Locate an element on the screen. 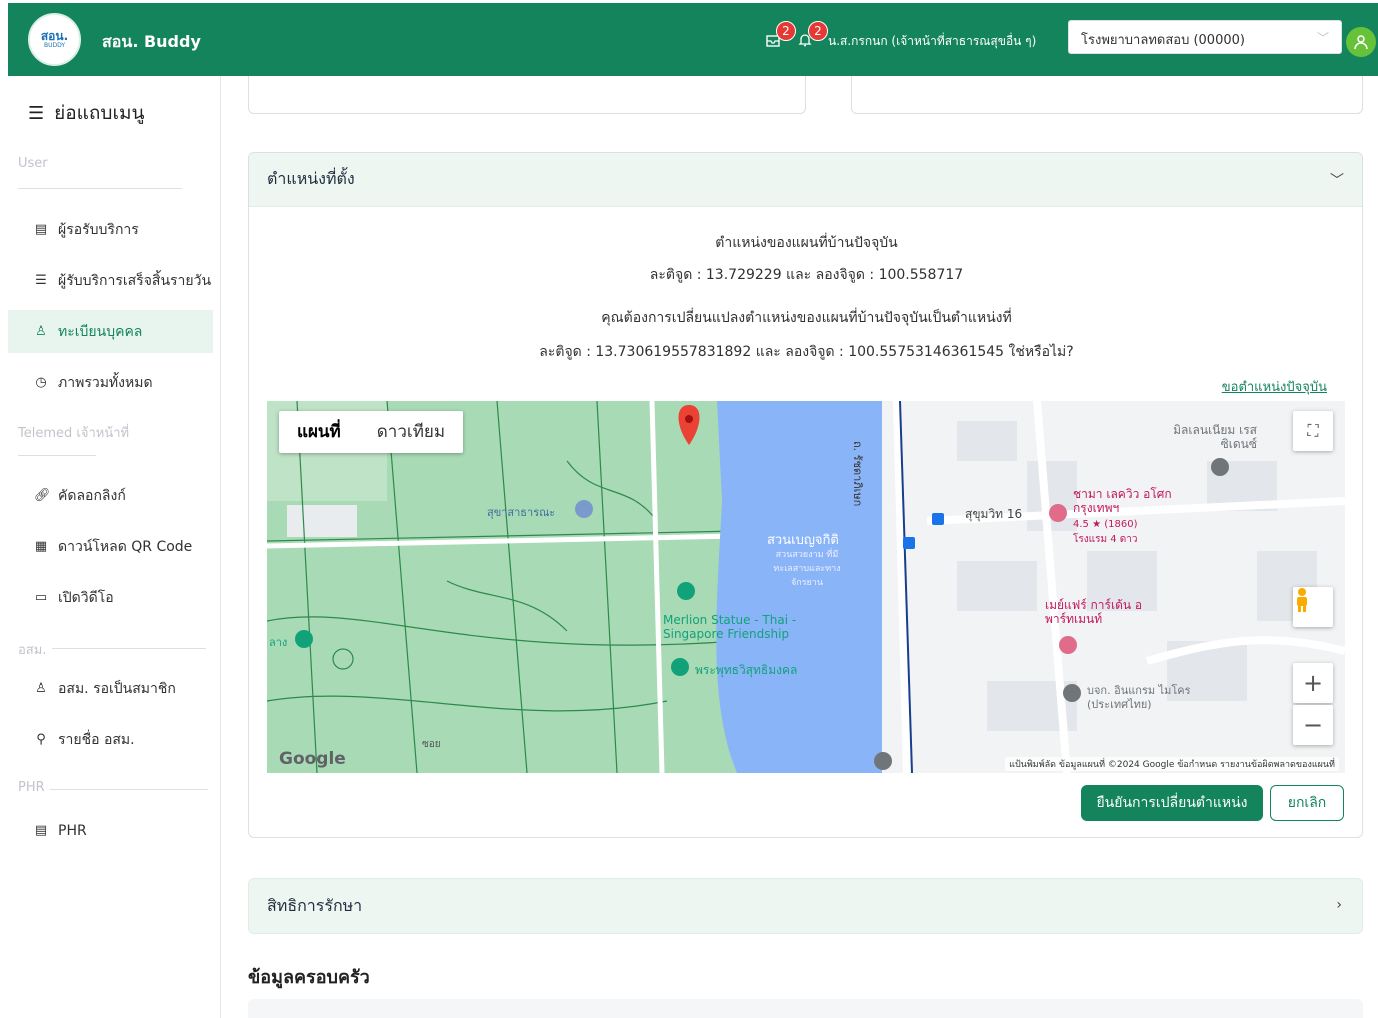 The height and width of the screenshot is (1018, 1378). street-view-button is located at coordinates (1313, 607).